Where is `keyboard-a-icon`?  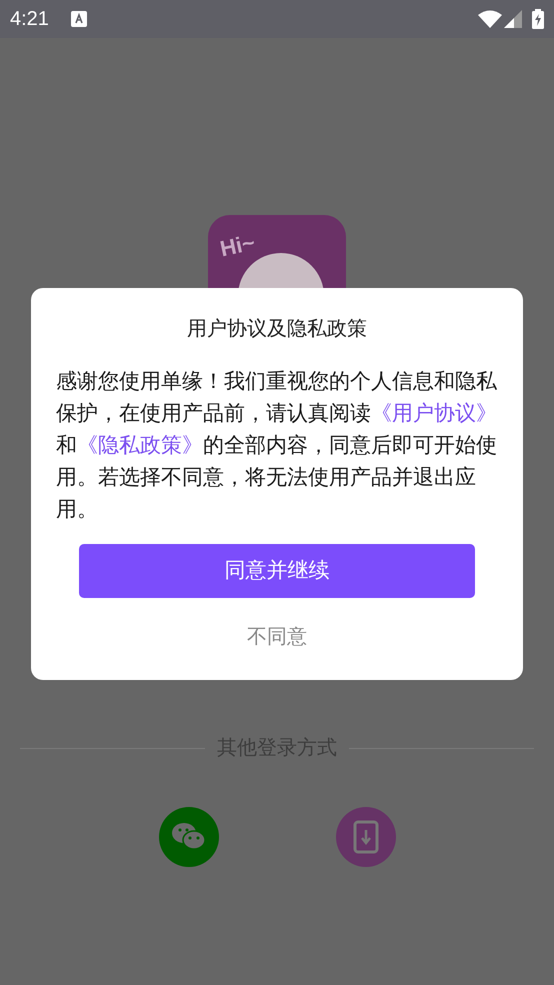
keyboard-a-icon is located at coordinates (78, 19).